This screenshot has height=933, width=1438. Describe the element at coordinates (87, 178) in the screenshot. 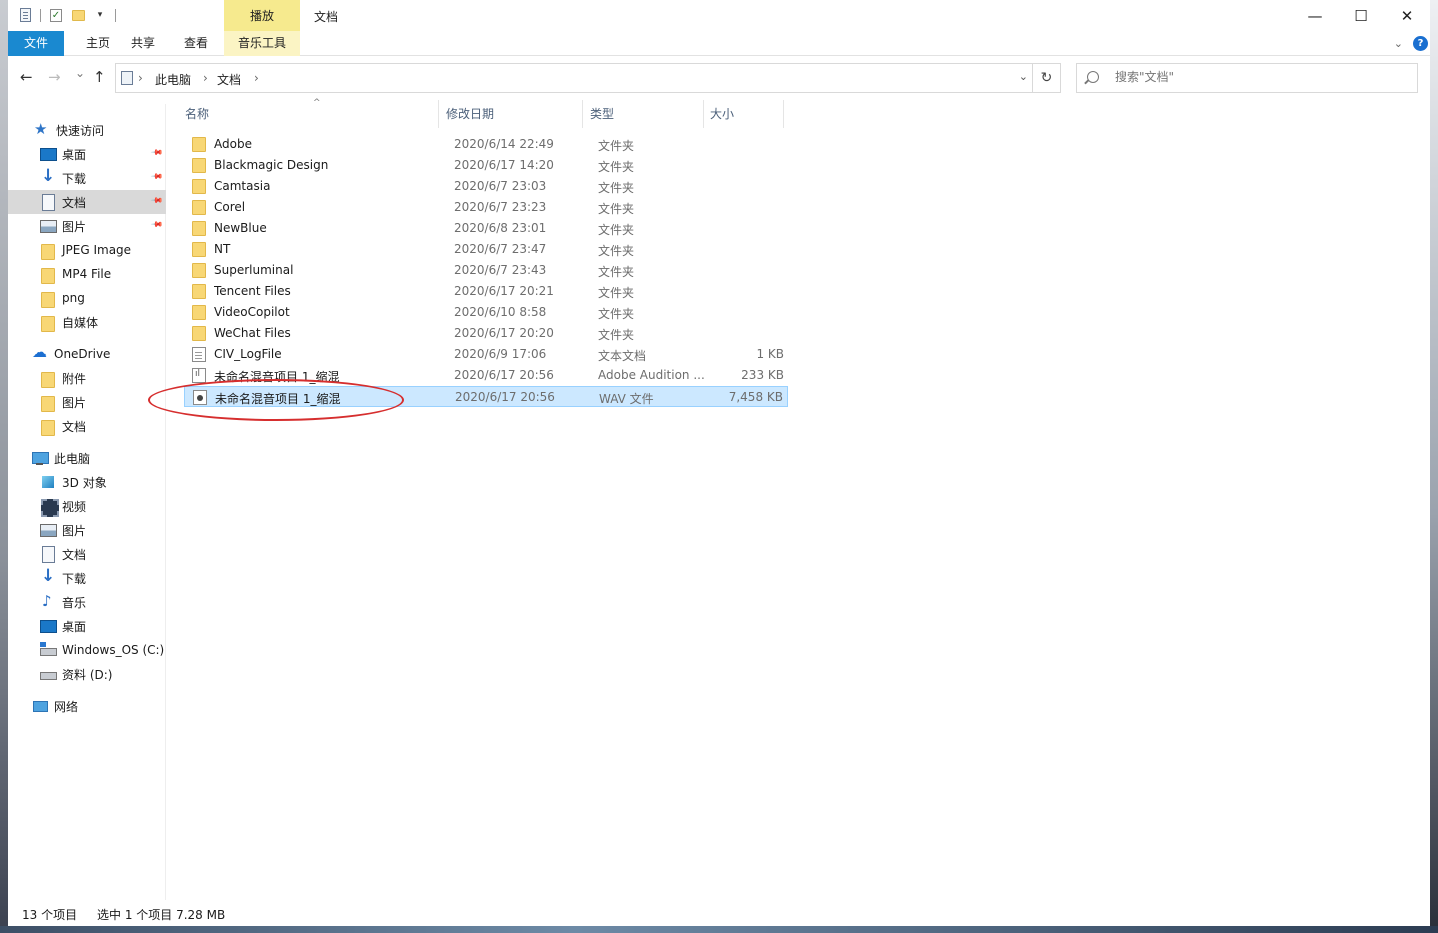

I see `sidebar-item-downloads: 下载📌` at that location.